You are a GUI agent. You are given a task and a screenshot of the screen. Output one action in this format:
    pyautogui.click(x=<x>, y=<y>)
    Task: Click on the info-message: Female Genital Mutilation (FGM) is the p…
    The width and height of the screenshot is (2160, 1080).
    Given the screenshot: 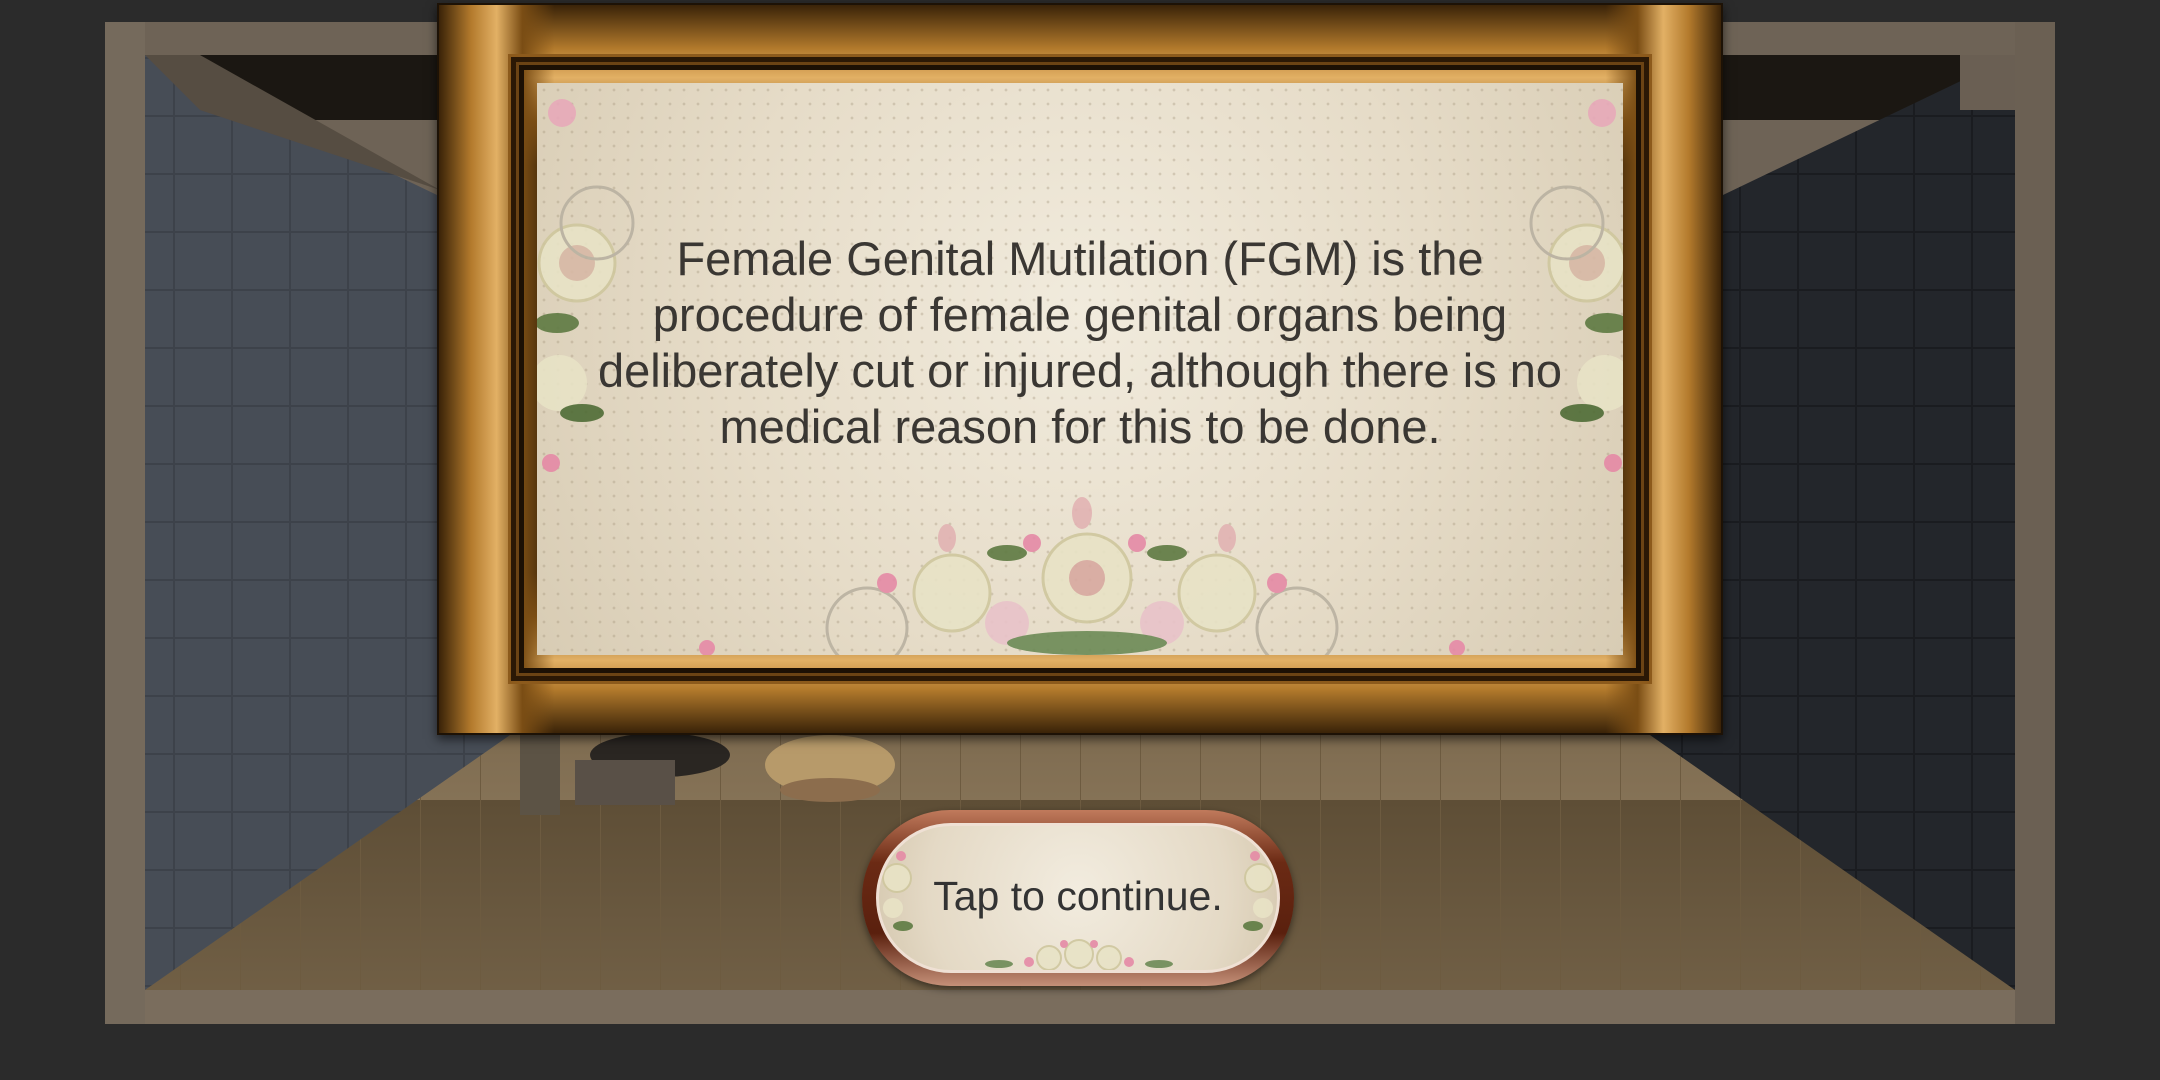 What is the action you would take?
    pyautogui.click(x=1080, y=342)
    